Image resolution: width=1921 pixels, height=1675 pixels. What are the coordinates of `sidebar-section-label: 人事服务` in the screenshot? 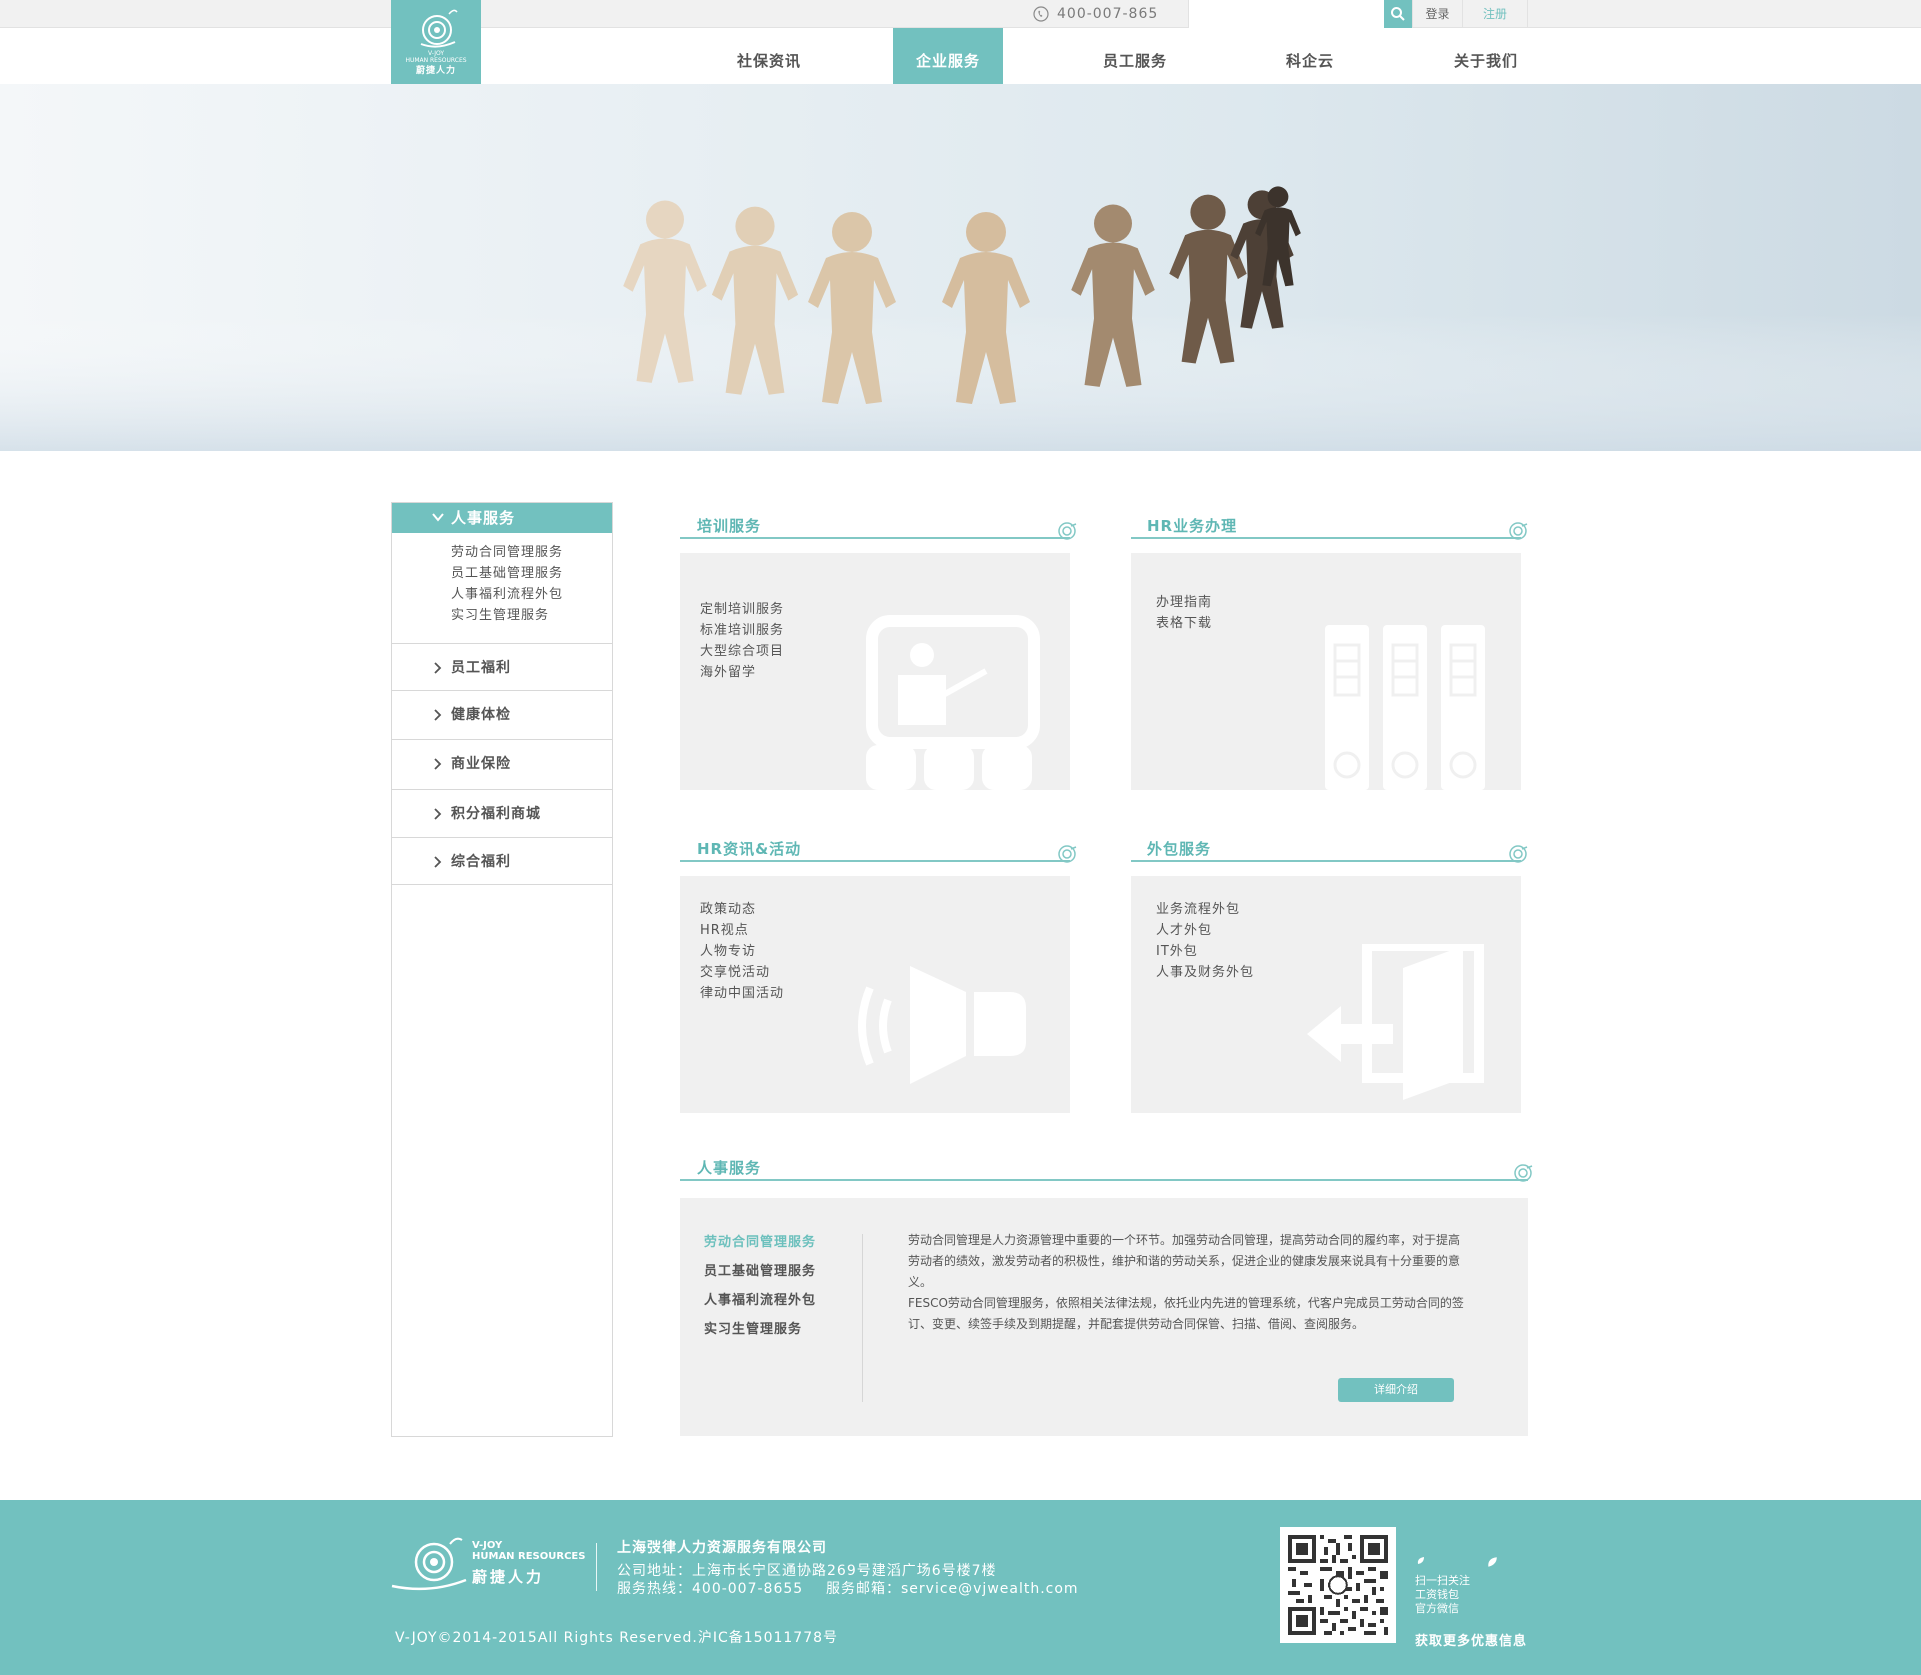 It's located at (483, 518).